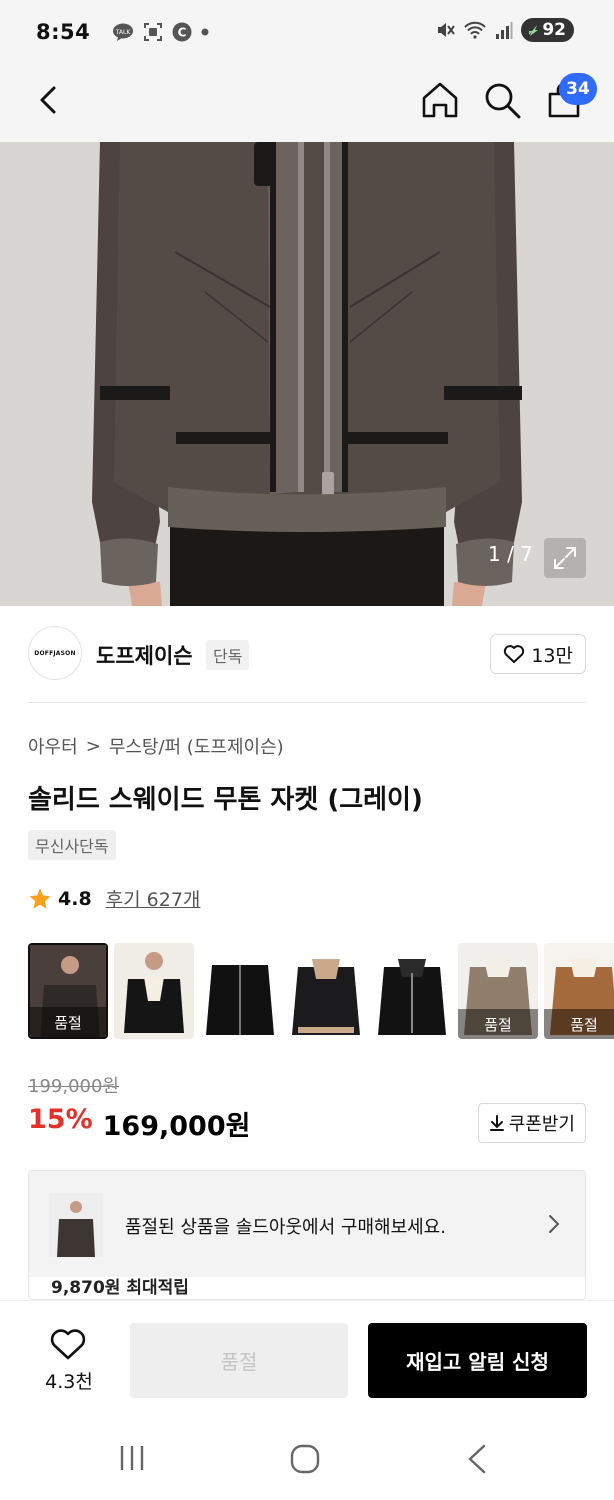 The image size is (614, 1500). Describe the element at coordinates (307, 32) in the screenshot. I see `status-bar: 8:54 TALK C 92` at that location.